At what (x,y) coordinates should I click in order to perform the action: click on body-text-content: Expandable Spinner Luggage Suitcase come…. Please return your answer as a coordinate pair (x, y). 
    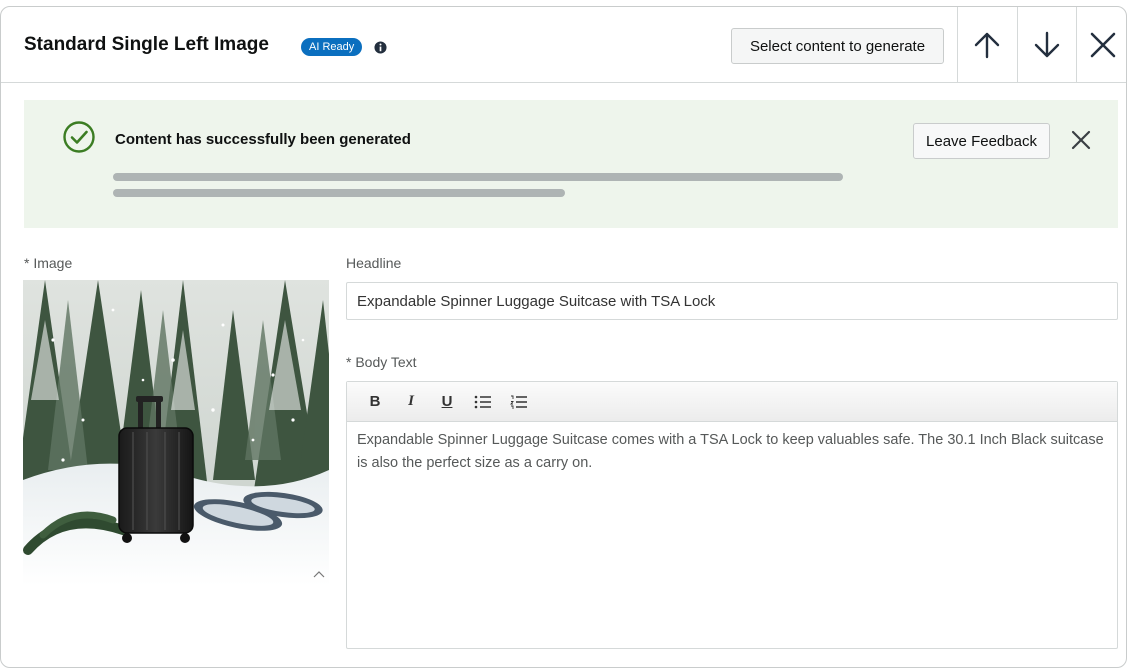
    Looking at the image, I should click on (732, 452).